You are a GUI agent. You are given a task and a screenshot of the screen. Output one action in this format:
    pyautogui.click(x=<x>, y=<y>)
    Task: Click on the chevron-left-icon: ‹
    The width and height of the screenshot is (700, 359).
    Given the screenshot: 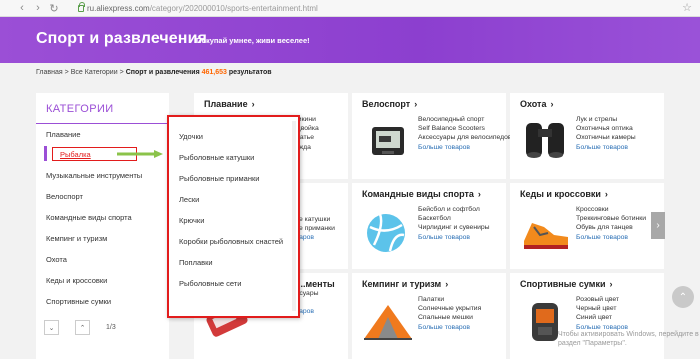 What is the action you would take?
    pyautogui.click(x=22, y=8)
    